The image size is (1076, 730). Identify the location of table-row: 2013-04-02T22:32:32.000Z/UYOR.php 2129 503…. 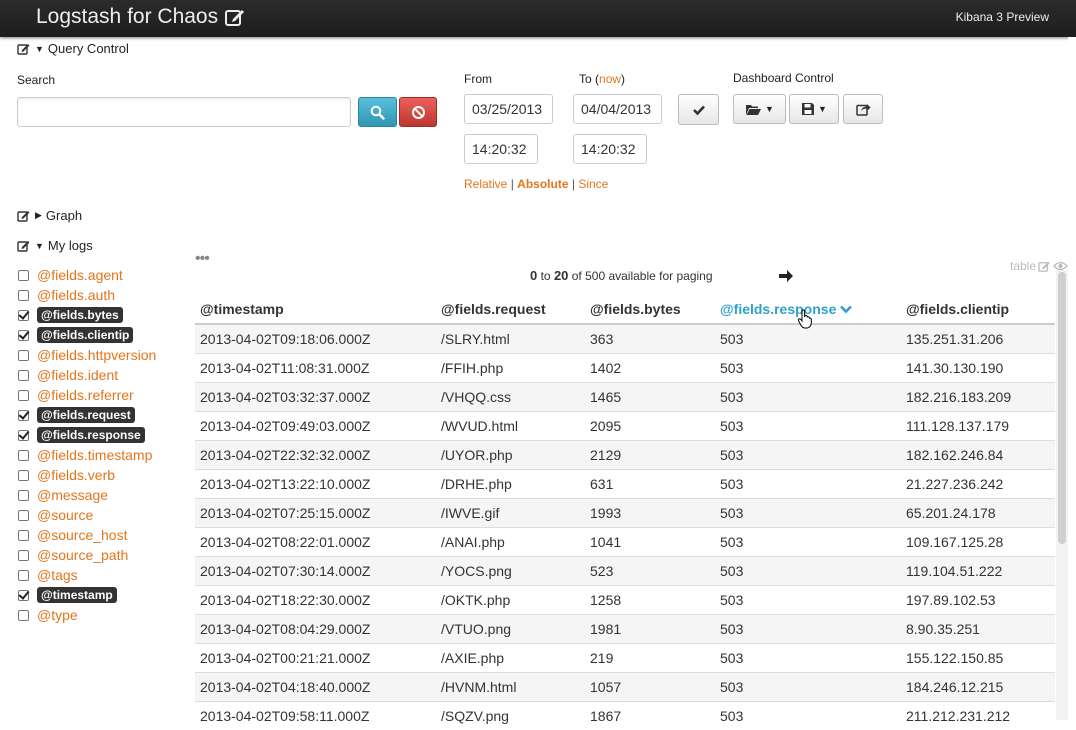
(625, 454).